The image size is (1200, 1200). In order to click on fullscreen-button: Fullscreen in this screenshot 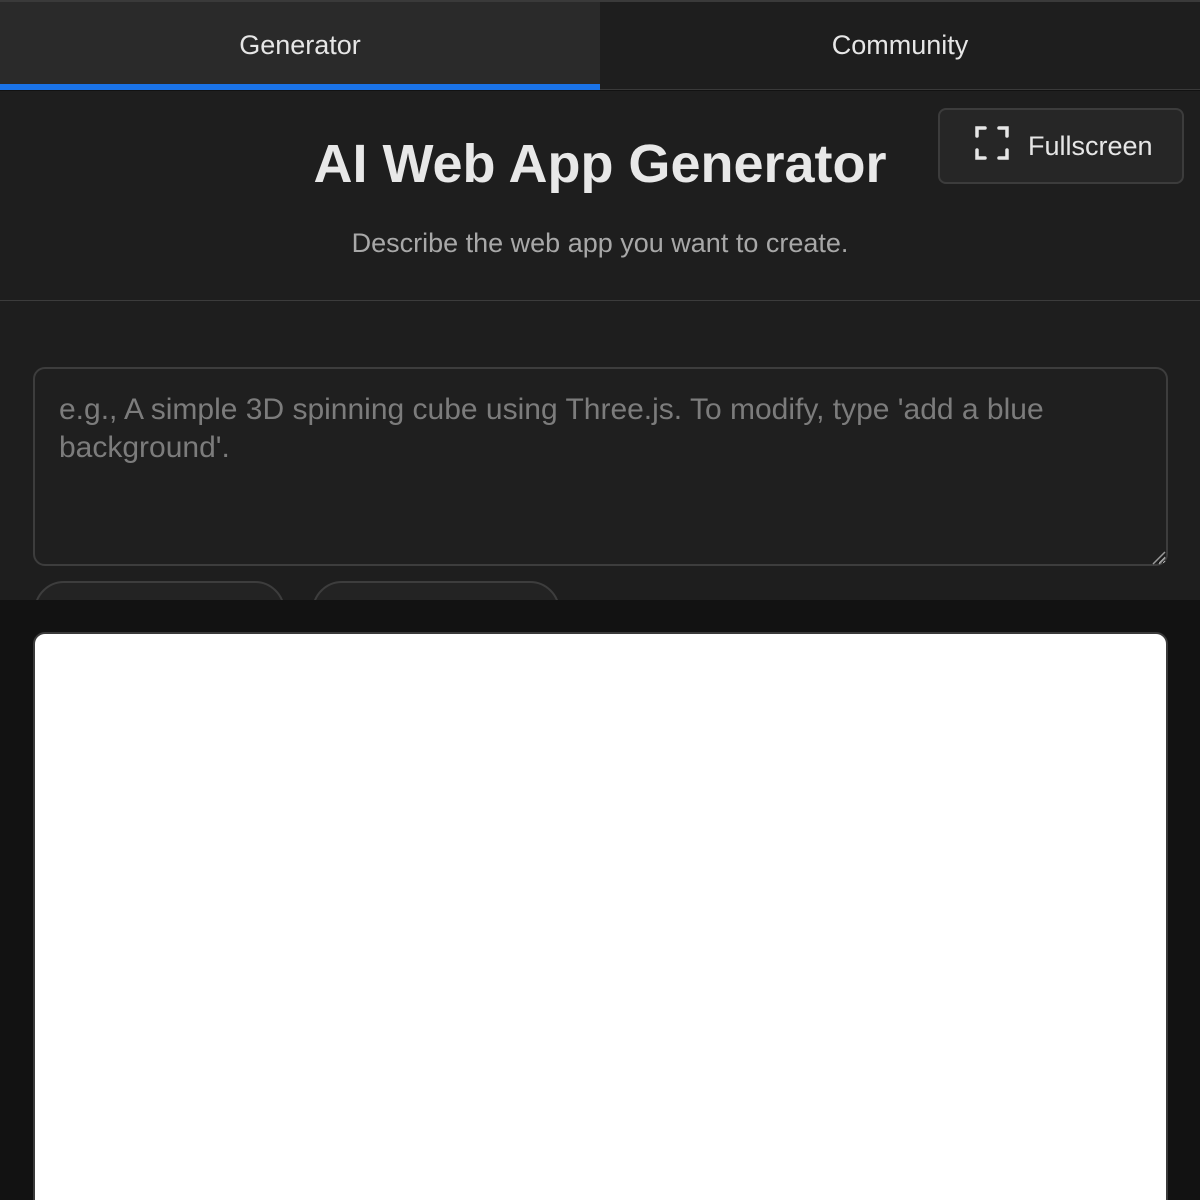, I will do `click(1061, 146)`.